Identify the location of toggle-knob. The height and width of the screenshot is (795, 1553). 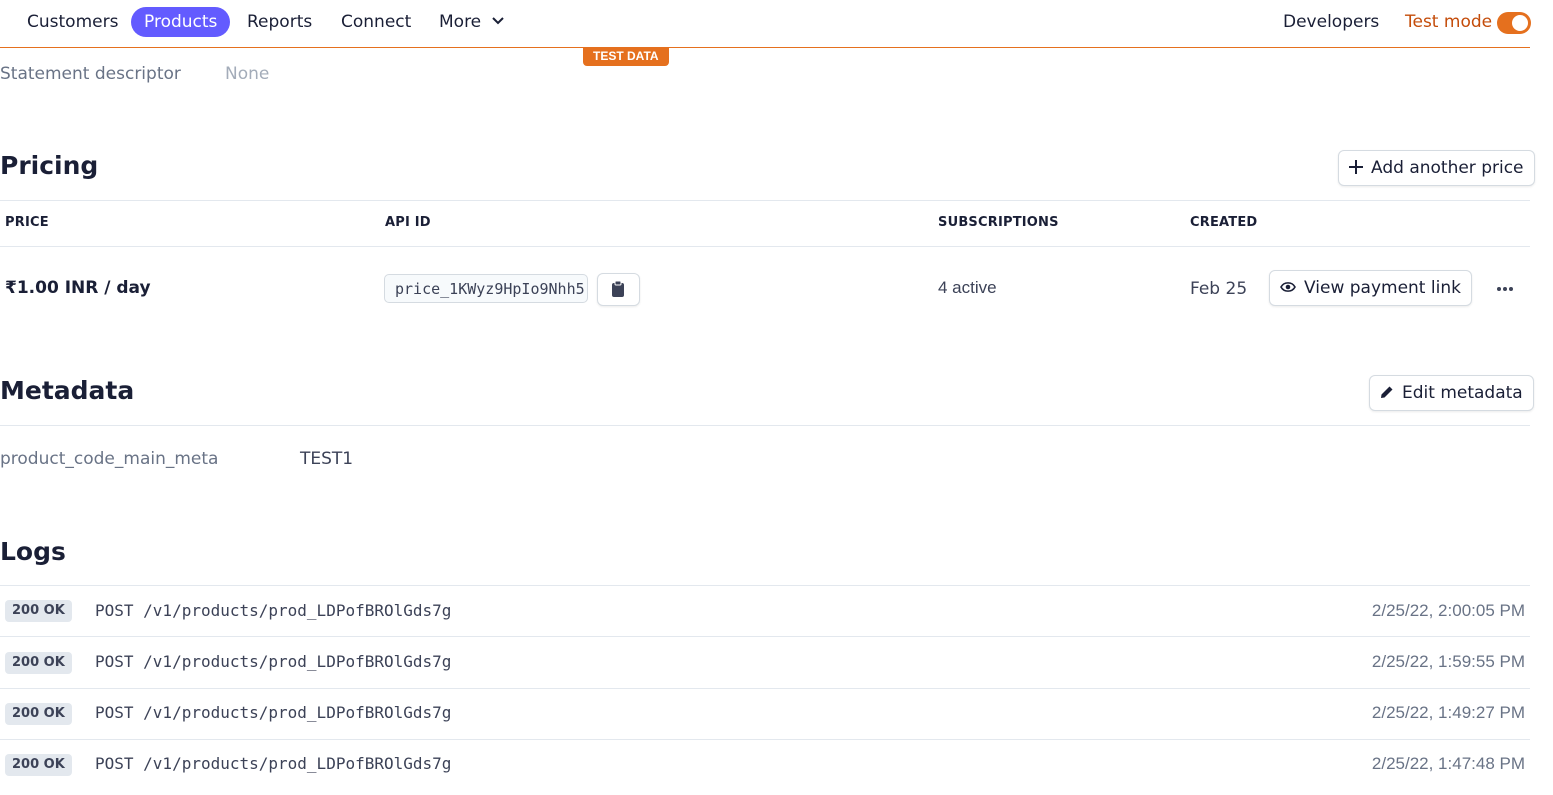
(1520, 23).